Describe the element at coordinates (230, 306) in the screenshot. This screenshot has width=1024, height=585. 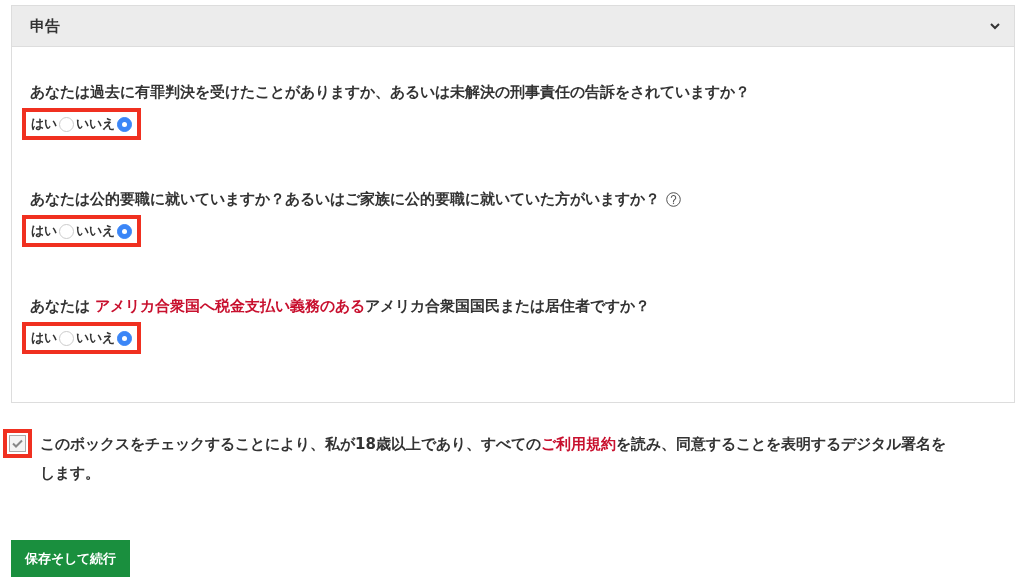
I see `link: アメリカ合衆国へ税金支払い義務のある` at that location.